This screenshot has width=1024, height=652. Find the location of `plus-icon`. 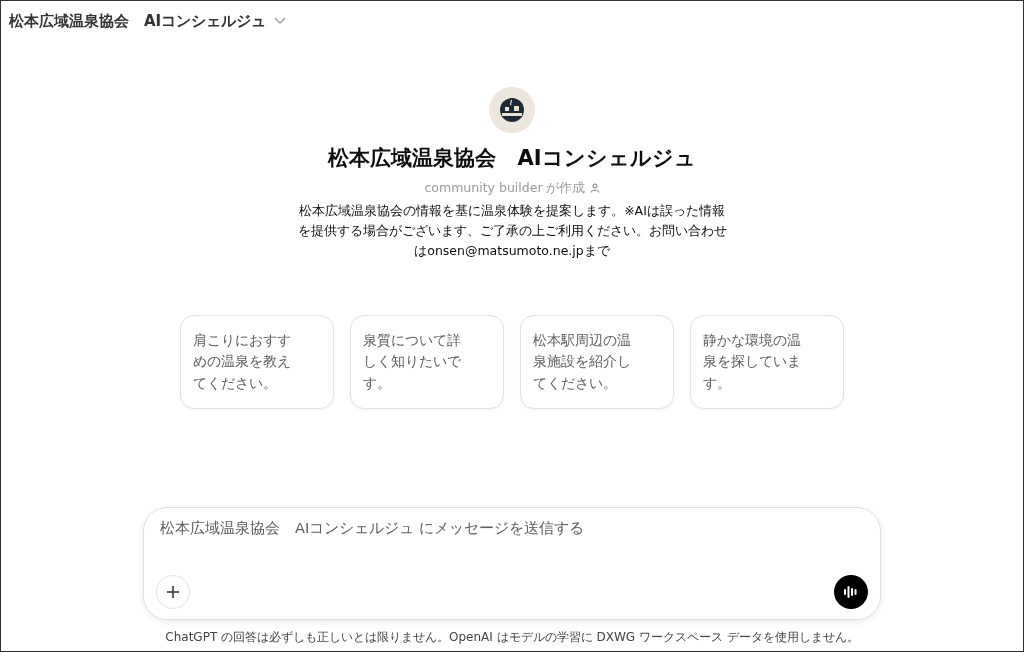

plus-icon is located at coordinates (173, 592).